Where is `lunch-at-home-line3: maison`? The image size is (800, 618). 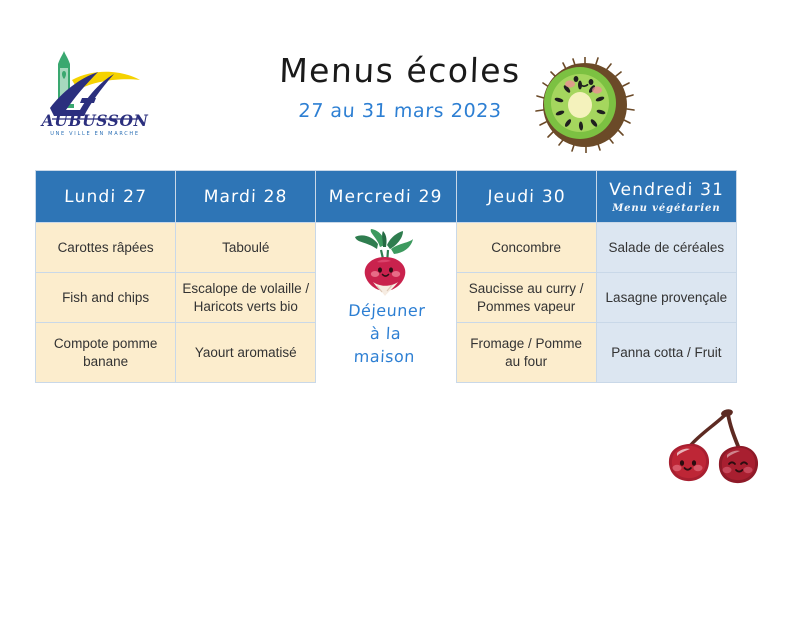 lunch-at-home-line3: maison is located at coordinates (384, 357).